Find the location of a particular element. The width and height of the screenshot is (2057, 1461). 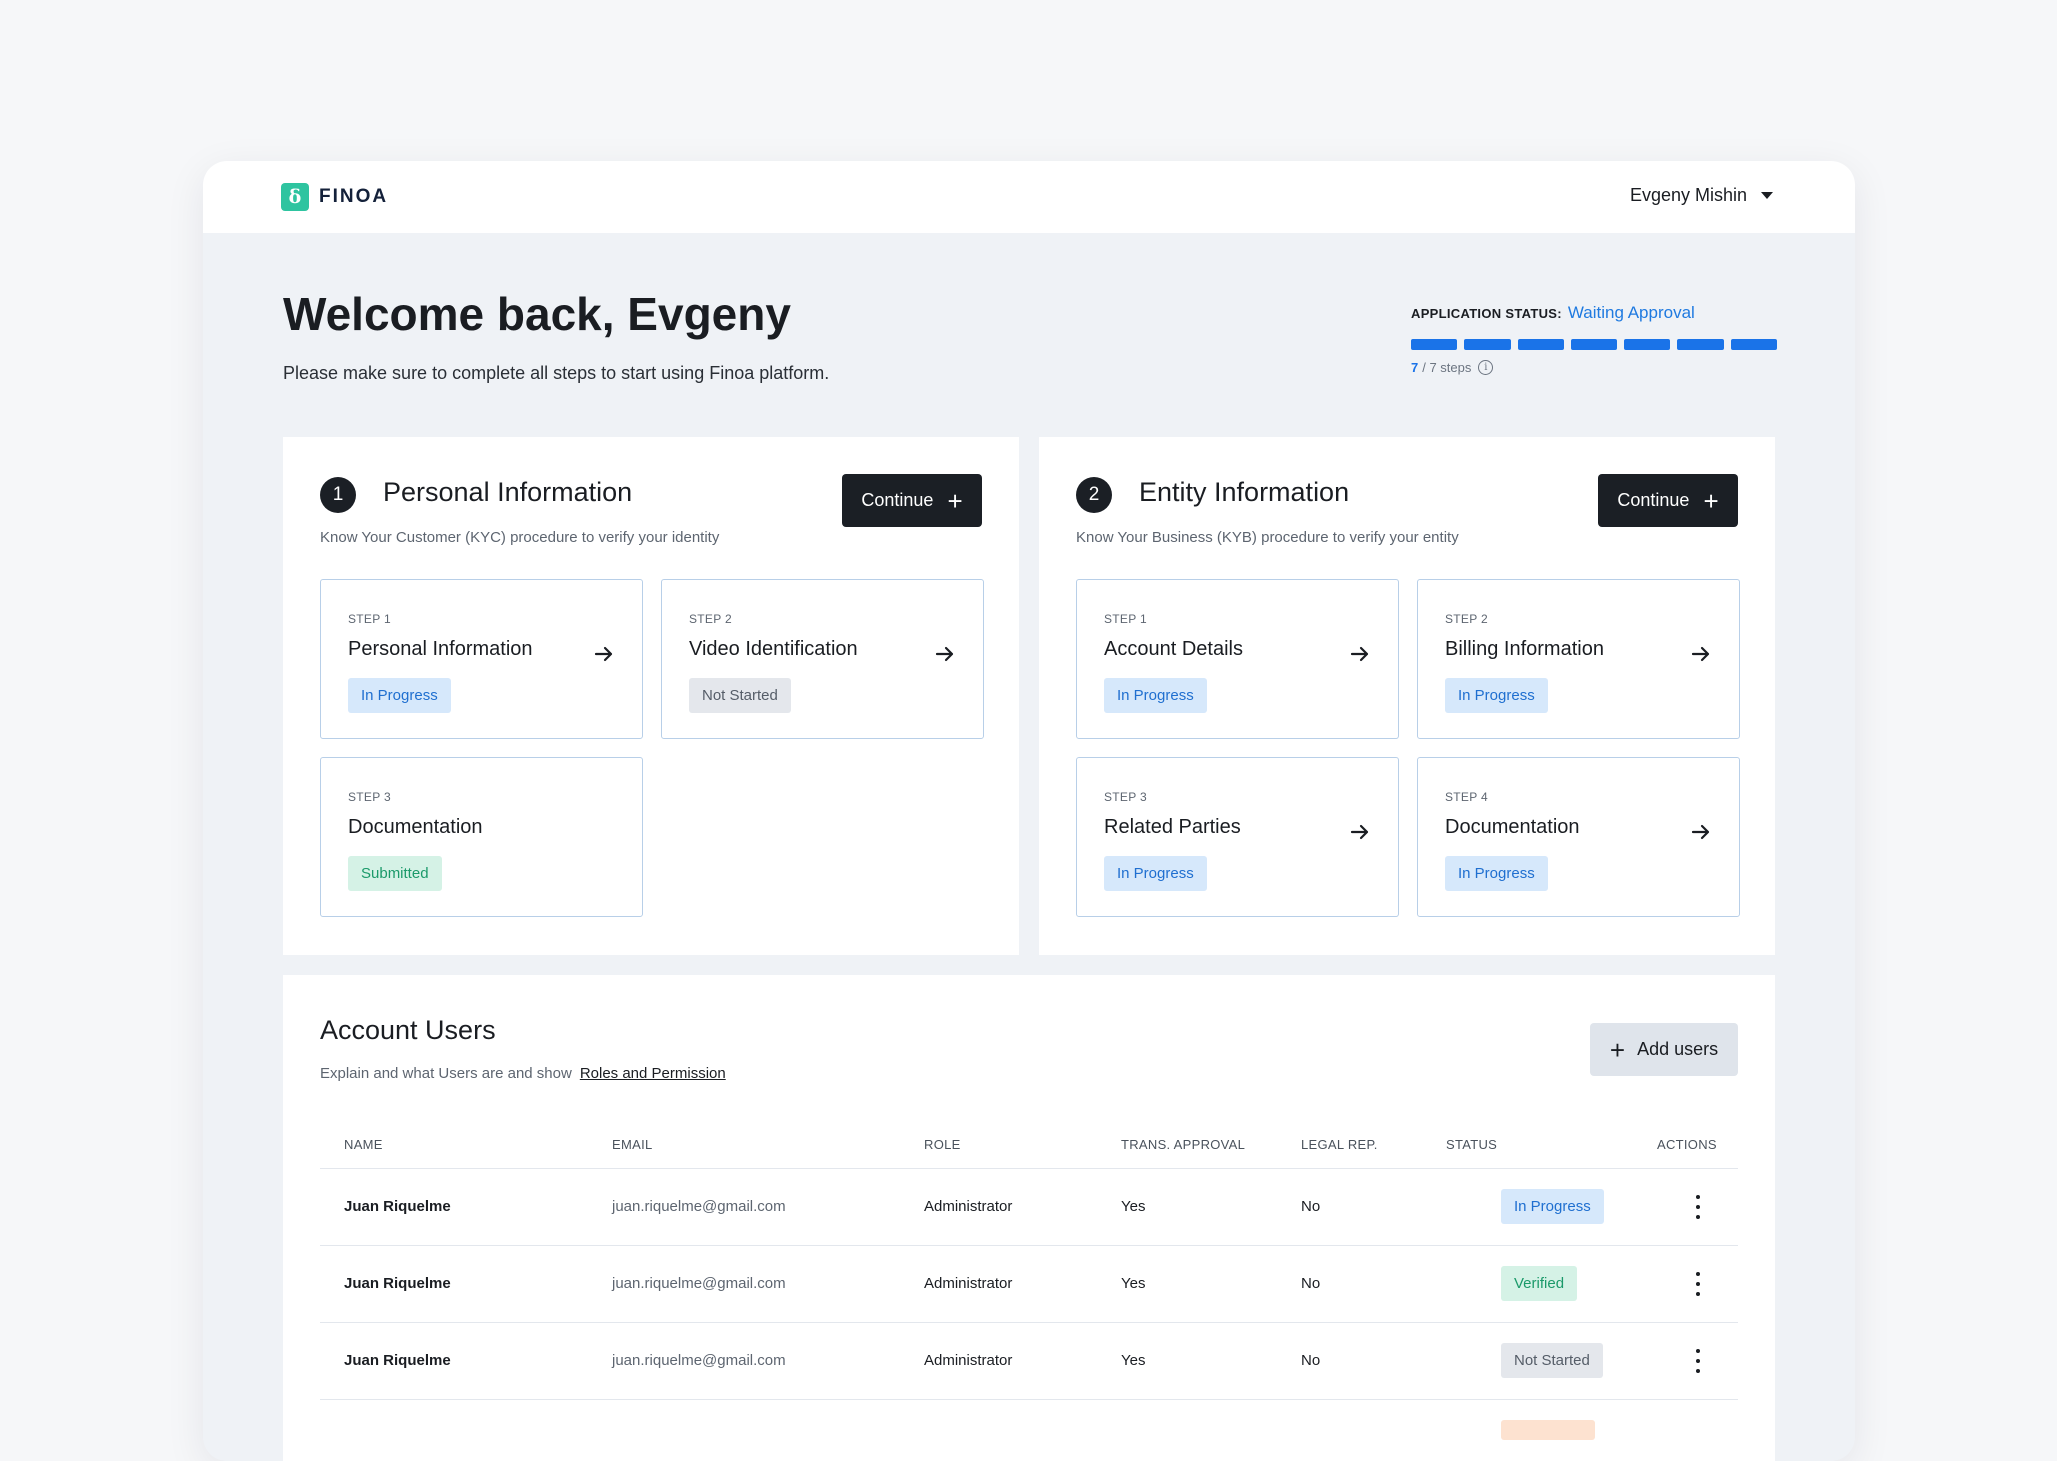

status-progress is located at coordinates (1594, 344).